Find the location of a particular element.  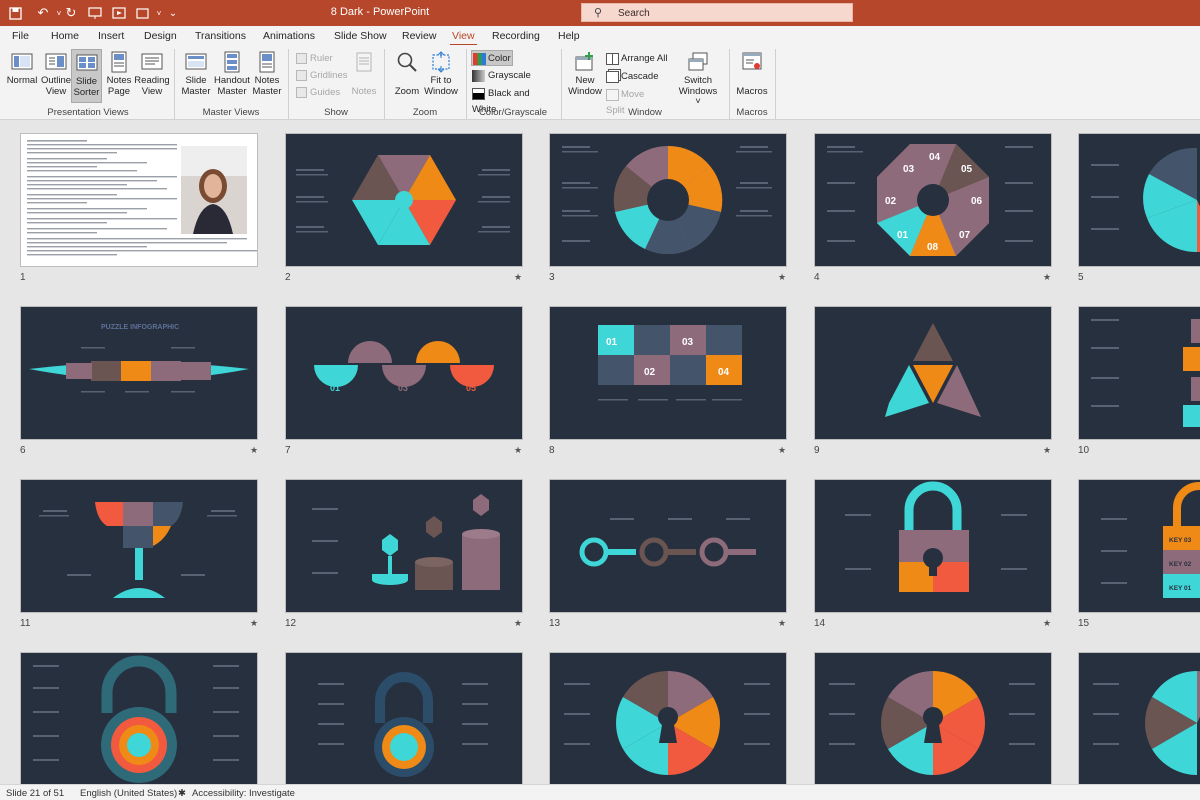

notes-toggle-button: Notes is located at coordinates (364, 76).